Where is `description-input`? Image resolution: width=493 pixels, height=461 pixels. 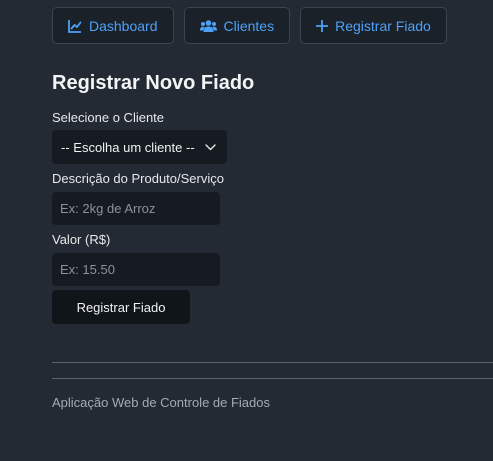 description-input is located at coordinates (136, 208).